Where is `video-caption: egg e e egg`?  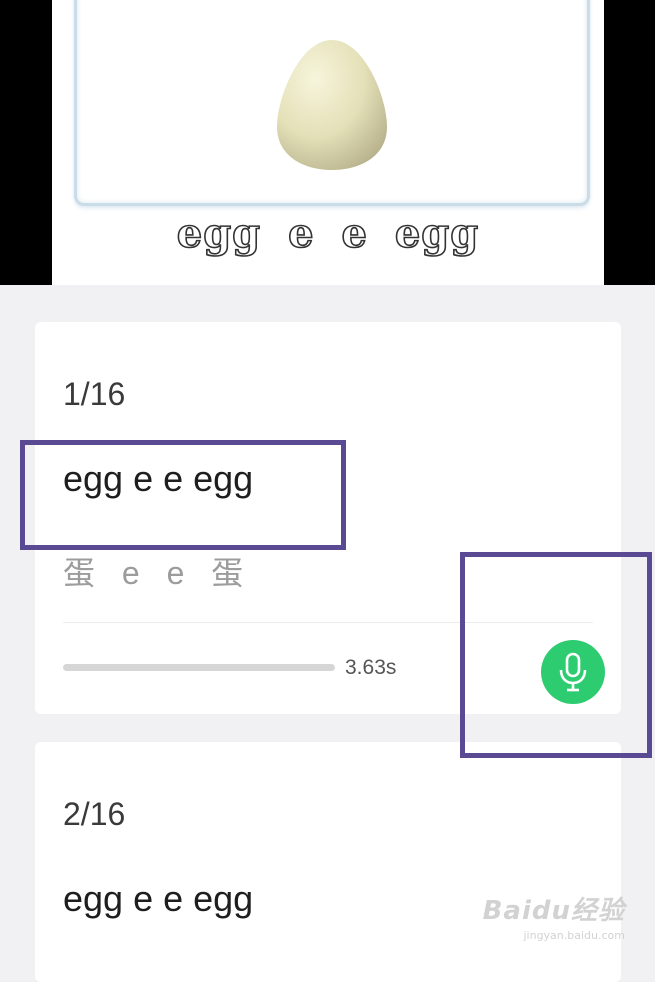 video-caption: egg e e egg is located at coordinates (328, 233).